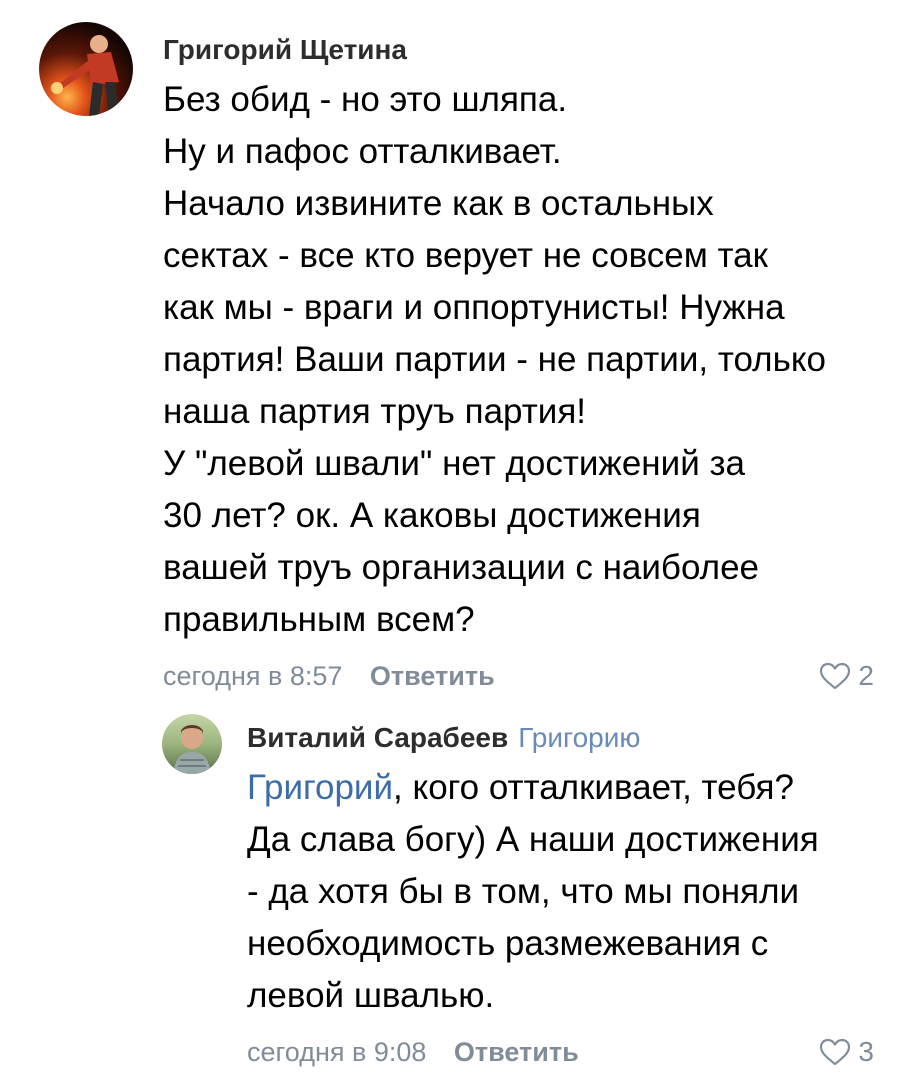  I want to click on comment-date: сегодня в 8:57, so click(252, 676).